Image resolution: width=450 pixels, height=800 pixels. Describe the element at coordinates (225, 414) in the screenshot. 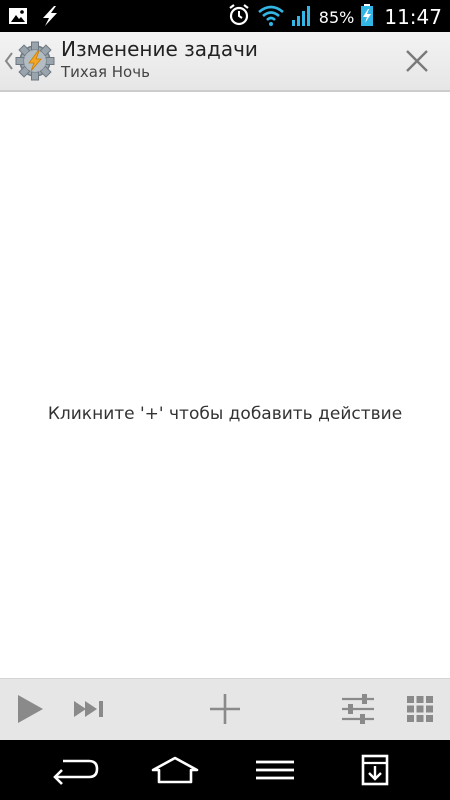

I see `empty-hint: Кликните '+' чтобы добавить действие` at that location.